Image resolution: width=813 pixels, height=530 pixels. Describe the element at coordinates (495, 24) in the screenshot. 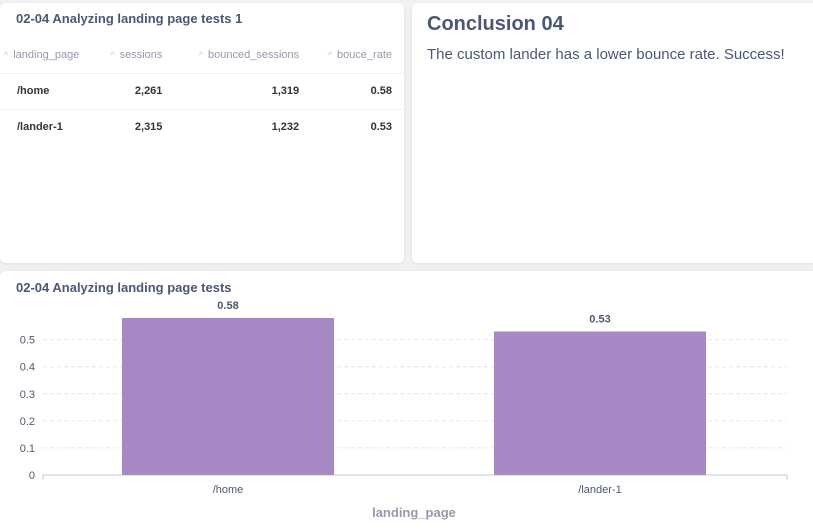

I see `conclusion-heading: Conclusion 04` at that location.